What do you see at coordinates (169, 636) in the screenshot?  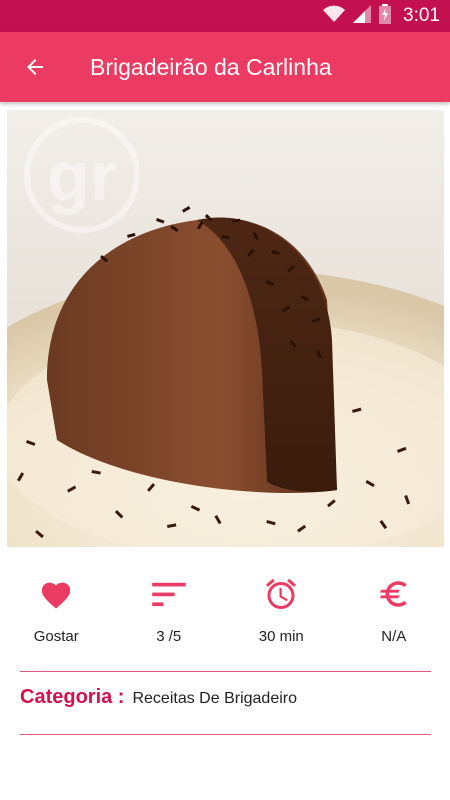 I see `rating-label: 3 /5` at bounding box center [169, 636].